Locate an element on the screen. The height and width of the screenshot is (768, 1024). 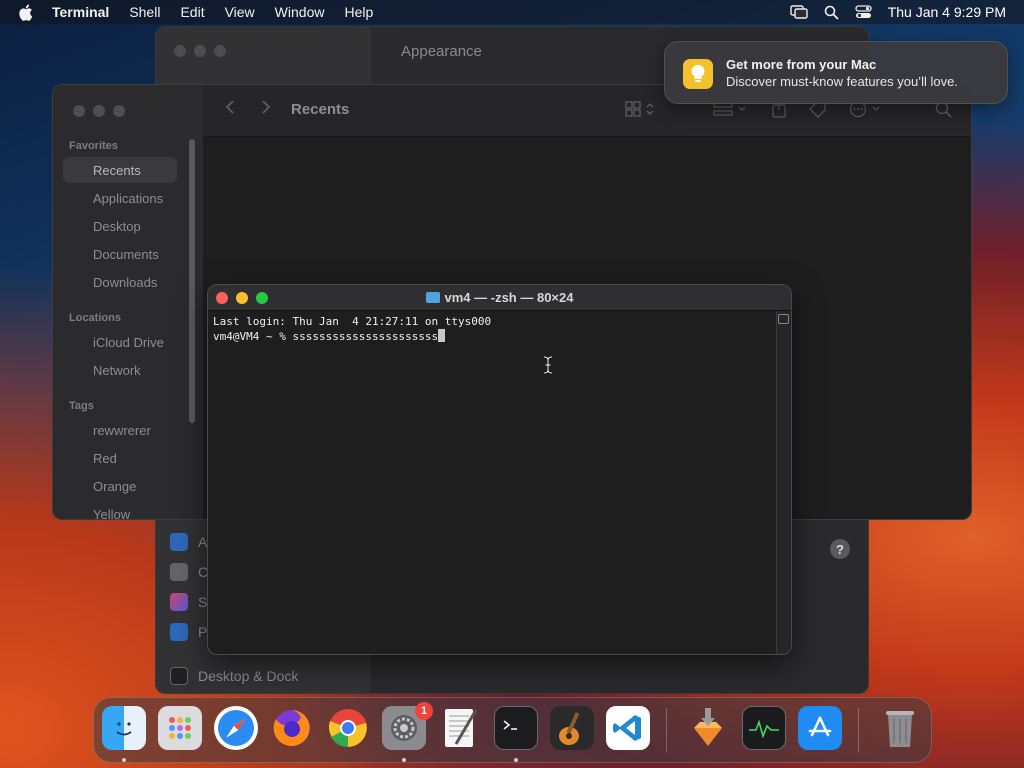
dock-safari-icon is located at coordinates (236, 728).